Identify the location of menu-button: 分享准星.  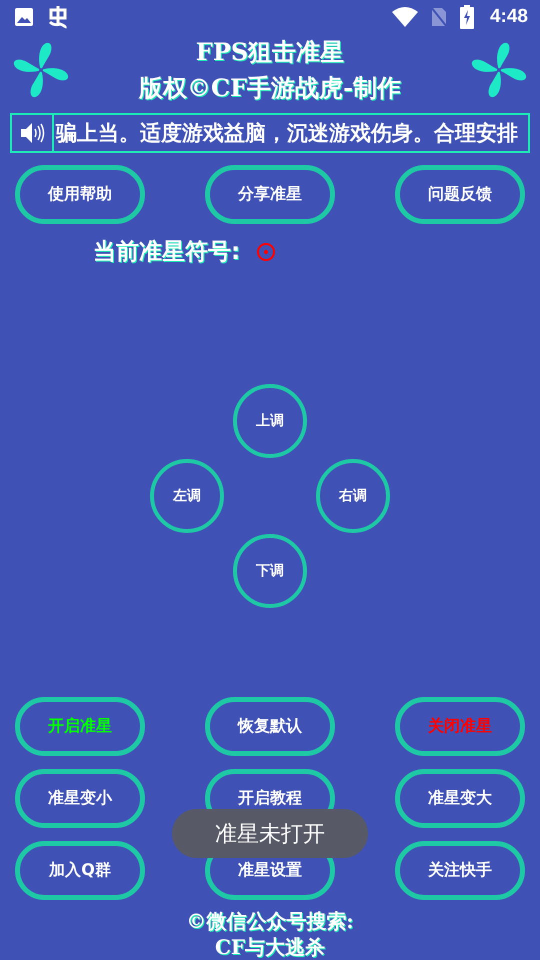
(270, 194).